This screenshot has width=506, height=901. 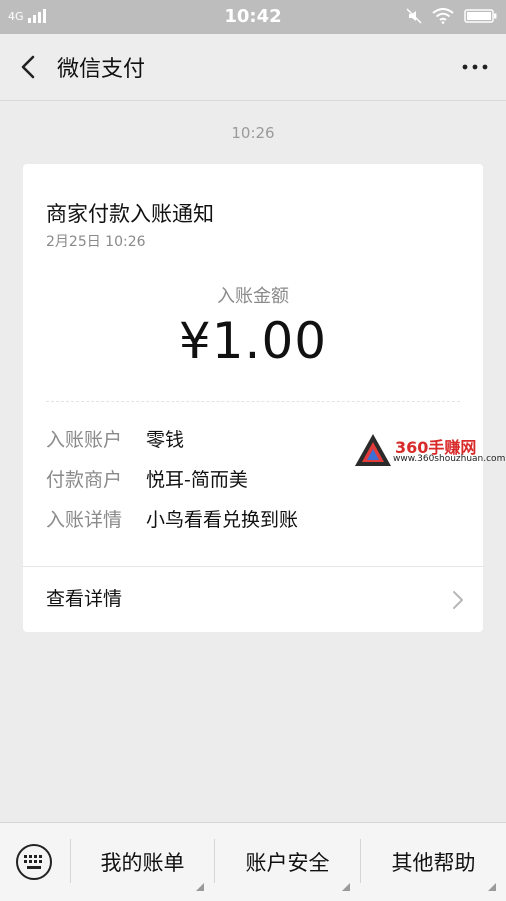 I want to click on detail-key: 付款商户, so click(x=84, y=480).